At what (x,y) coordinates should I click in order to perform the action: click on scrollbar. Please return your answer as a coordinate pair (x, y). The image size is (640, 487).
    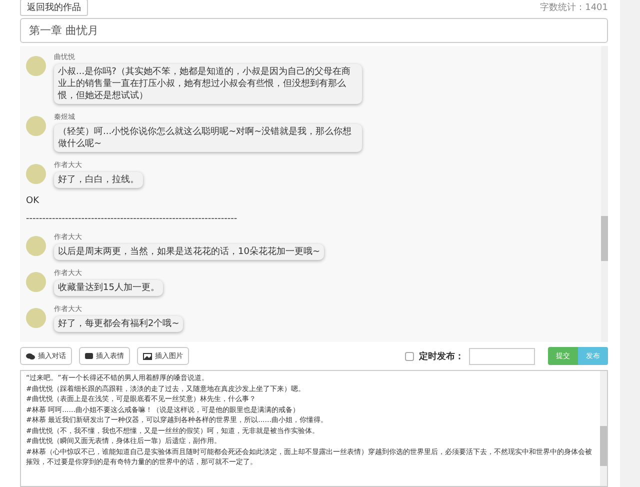
    Looking at the image, I should click on (604, 194).